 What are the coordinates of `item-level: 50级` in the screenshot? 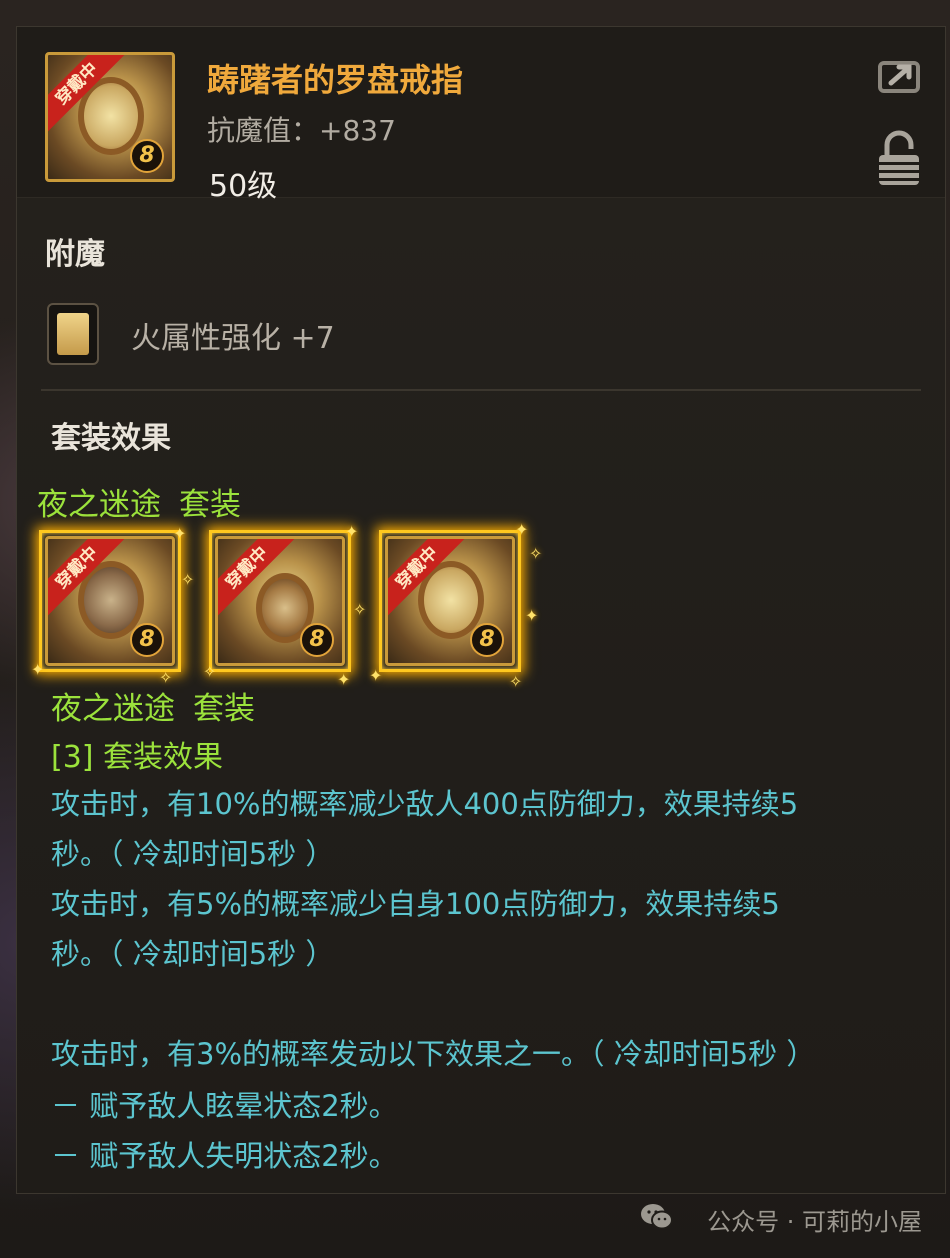 It's located at (243, 186).